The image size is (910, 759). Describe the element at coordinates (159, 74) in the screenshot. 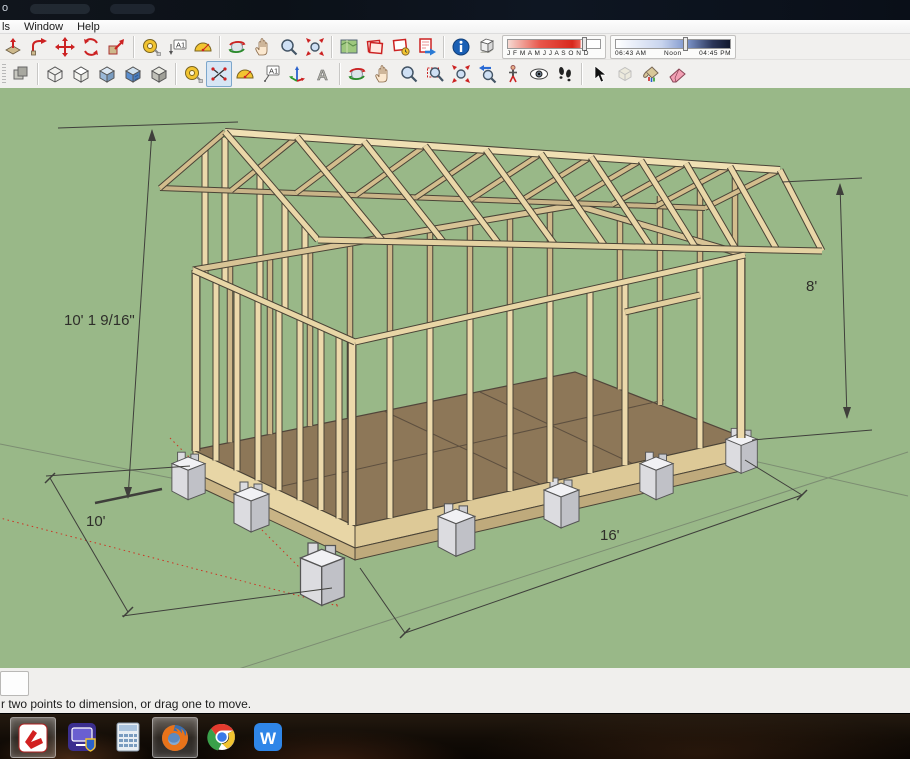

I see `monochrome-style-icon` at that location.